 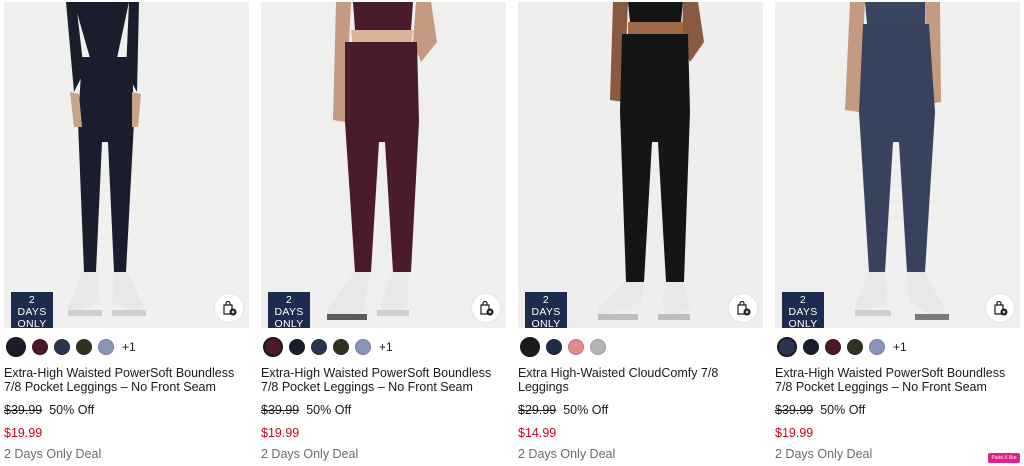 I want to click on corner-tag: Paint X like, so click(x=1004, y=458).